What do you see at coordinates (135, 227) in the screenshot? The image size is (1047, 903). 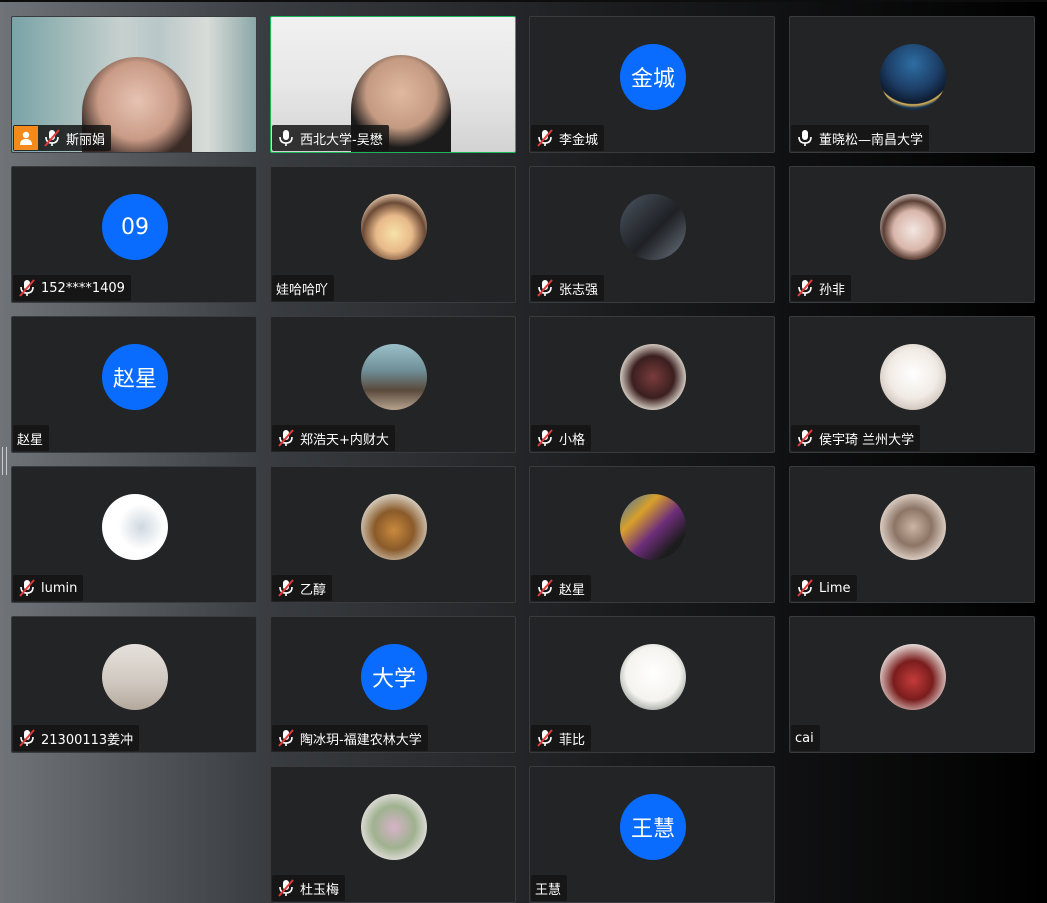 I see `participant-avatar: 09` at bounding box center [135, 227].